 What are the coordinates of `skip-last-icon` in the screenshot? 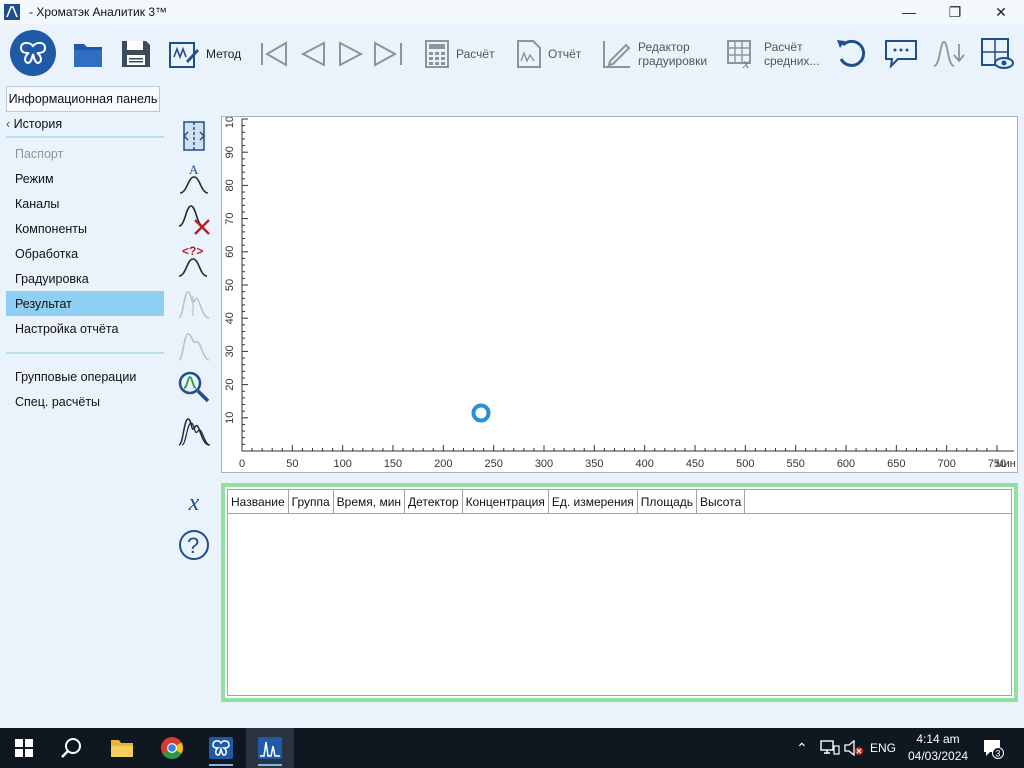 It's located at (388, 54).